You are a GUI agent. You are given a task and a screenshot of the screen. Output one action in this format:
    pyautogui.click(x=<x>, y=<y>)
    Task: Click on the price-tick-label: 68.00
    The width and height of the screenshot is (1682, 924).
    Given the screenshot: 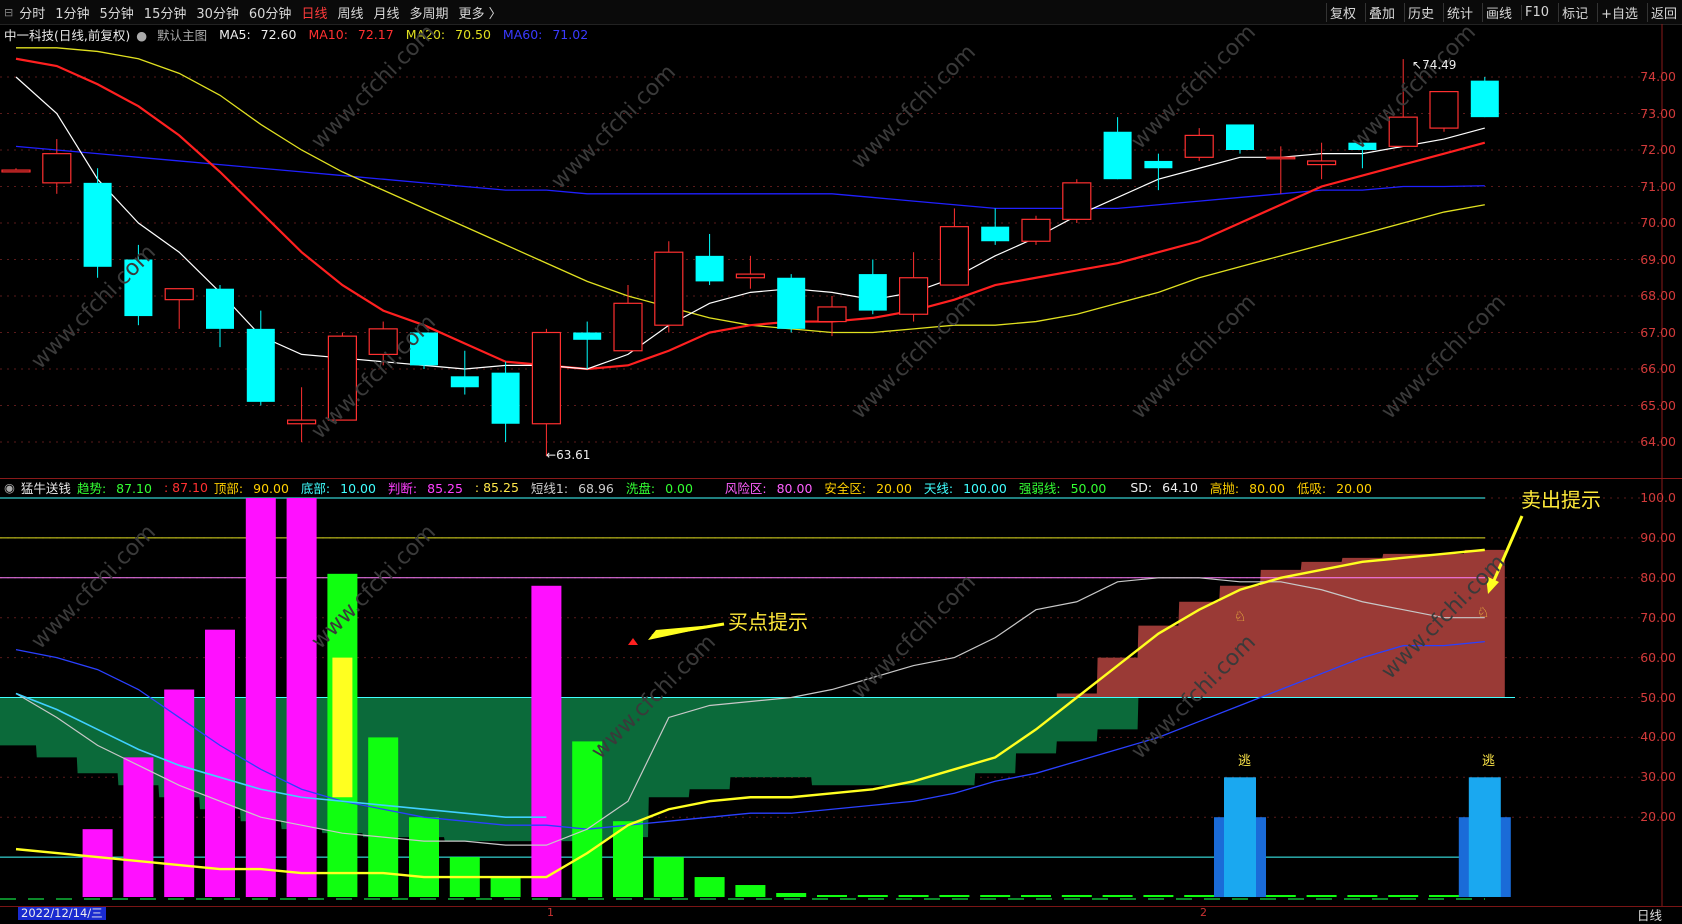 What is the action you would take?
    pyautogui.click(x=1658, y=295)
    